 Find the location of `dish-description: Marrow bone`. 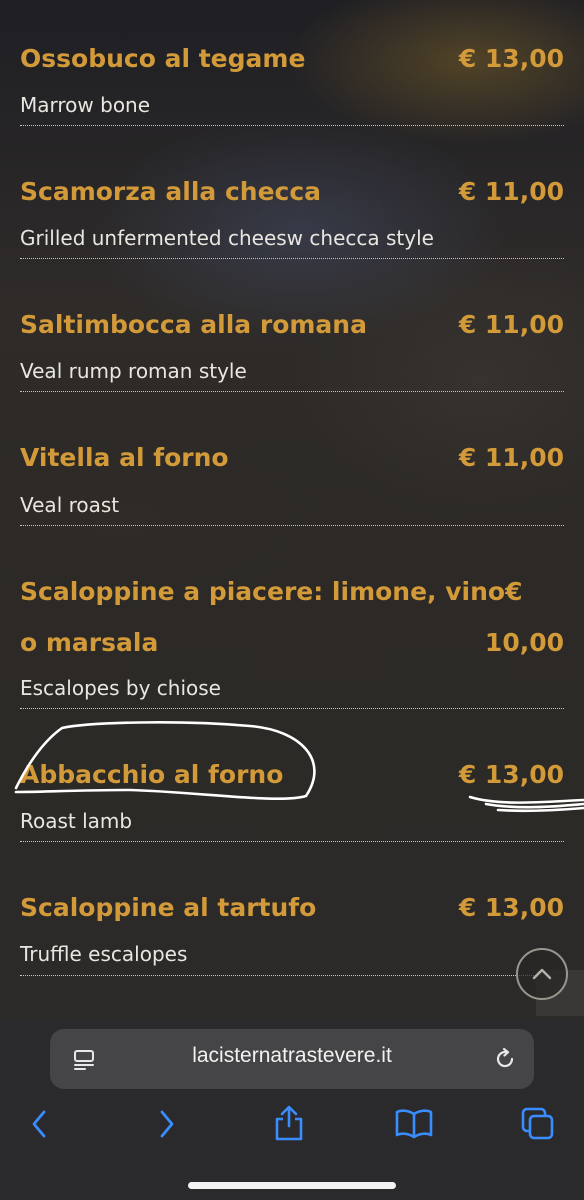

dish-description: Marrow bone is located at coordinates (85, 105).